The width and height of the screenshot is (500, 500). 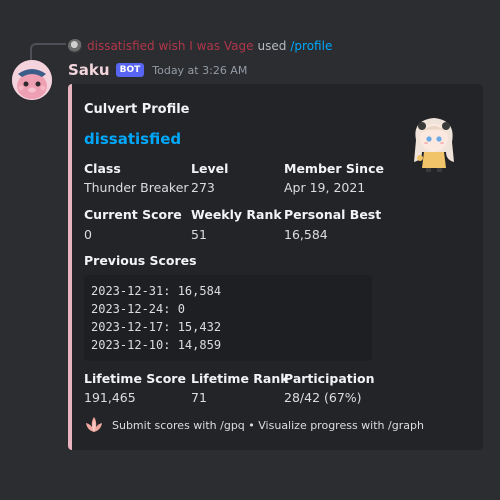 What do you see at coordinates (135, 378) in the screenshot?
I see `field-lifetime-score-name: Lifetime Score` at bounding box center [135, 378].